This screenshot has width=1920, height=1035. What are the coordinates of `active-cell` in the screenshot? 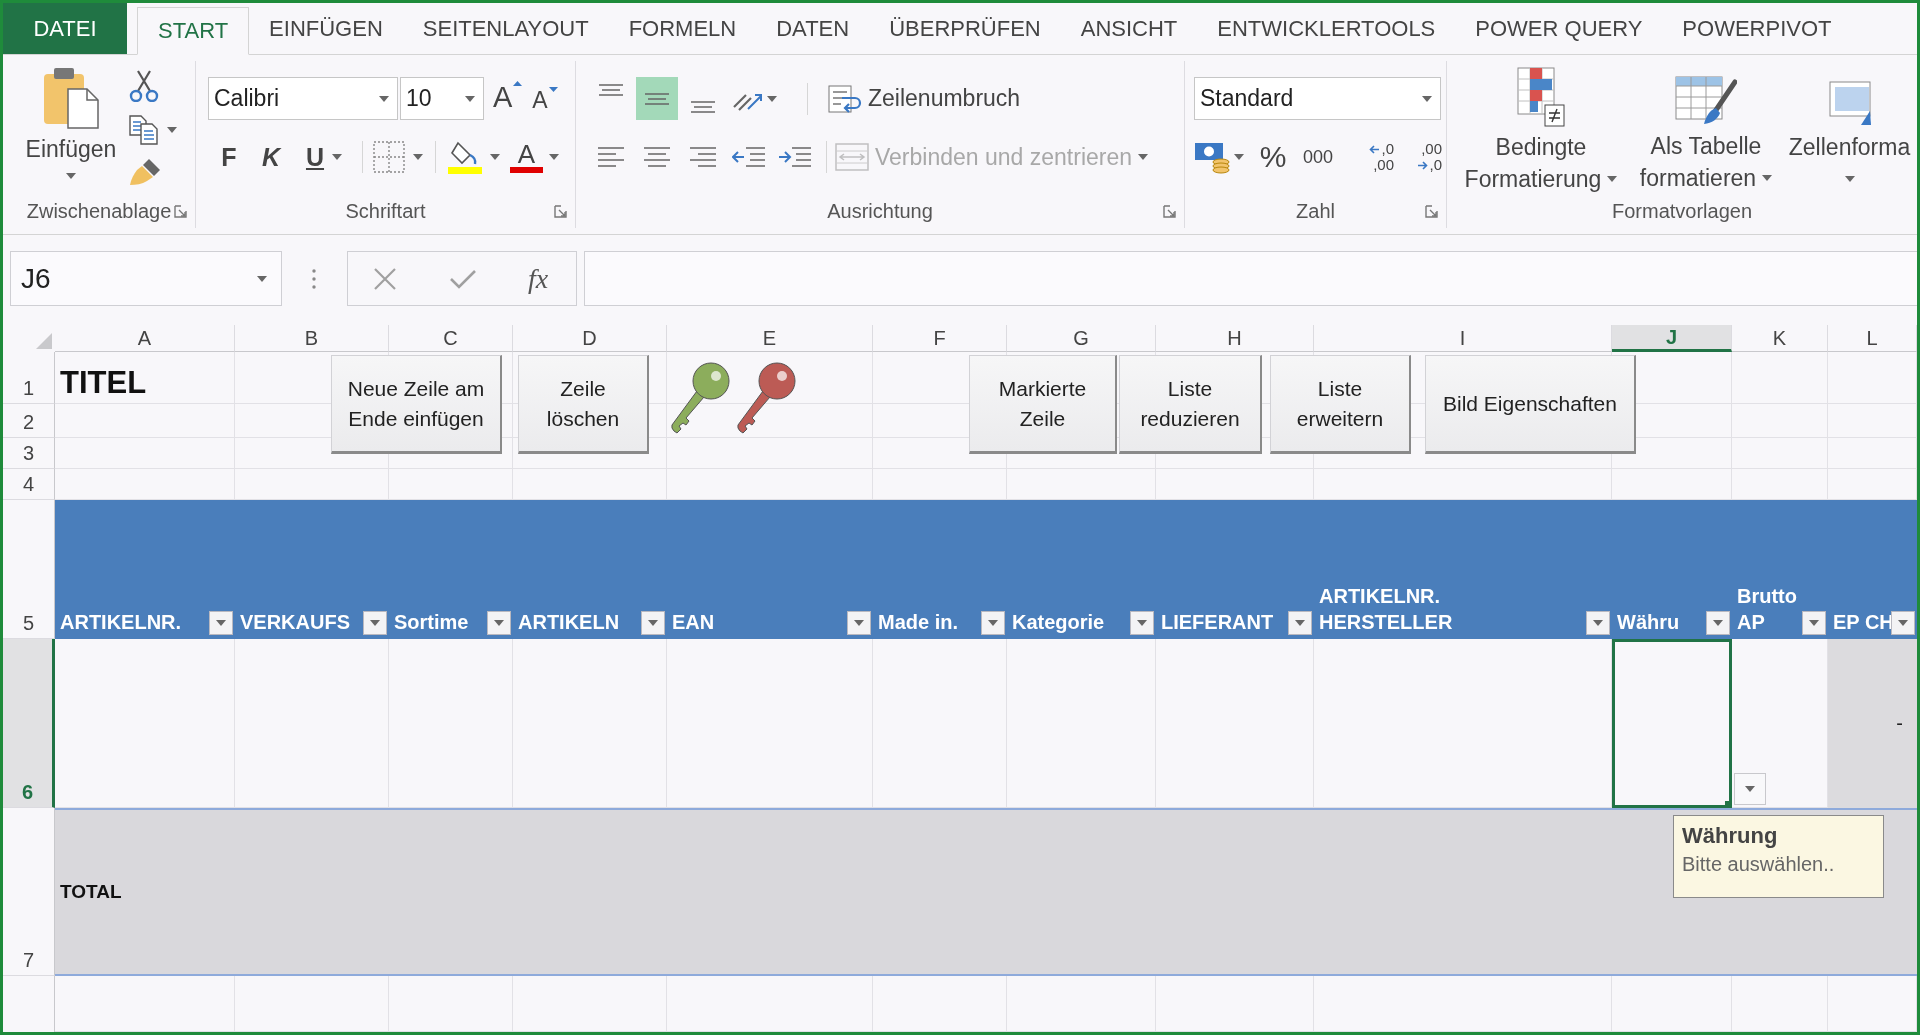 It's located at (1672, 723).